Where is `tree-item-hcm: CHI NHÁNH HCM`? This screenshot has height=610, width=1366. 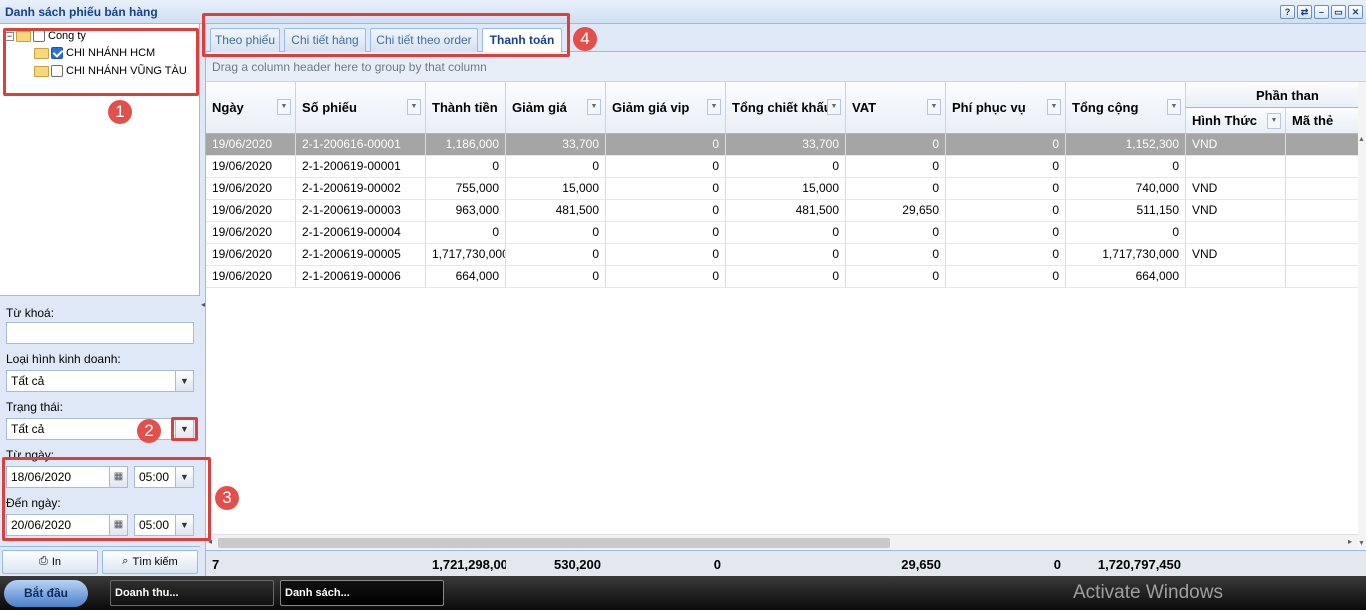 tree-item-hcm: CHI NHÁNH HCM is located at coordinates (94, 53).